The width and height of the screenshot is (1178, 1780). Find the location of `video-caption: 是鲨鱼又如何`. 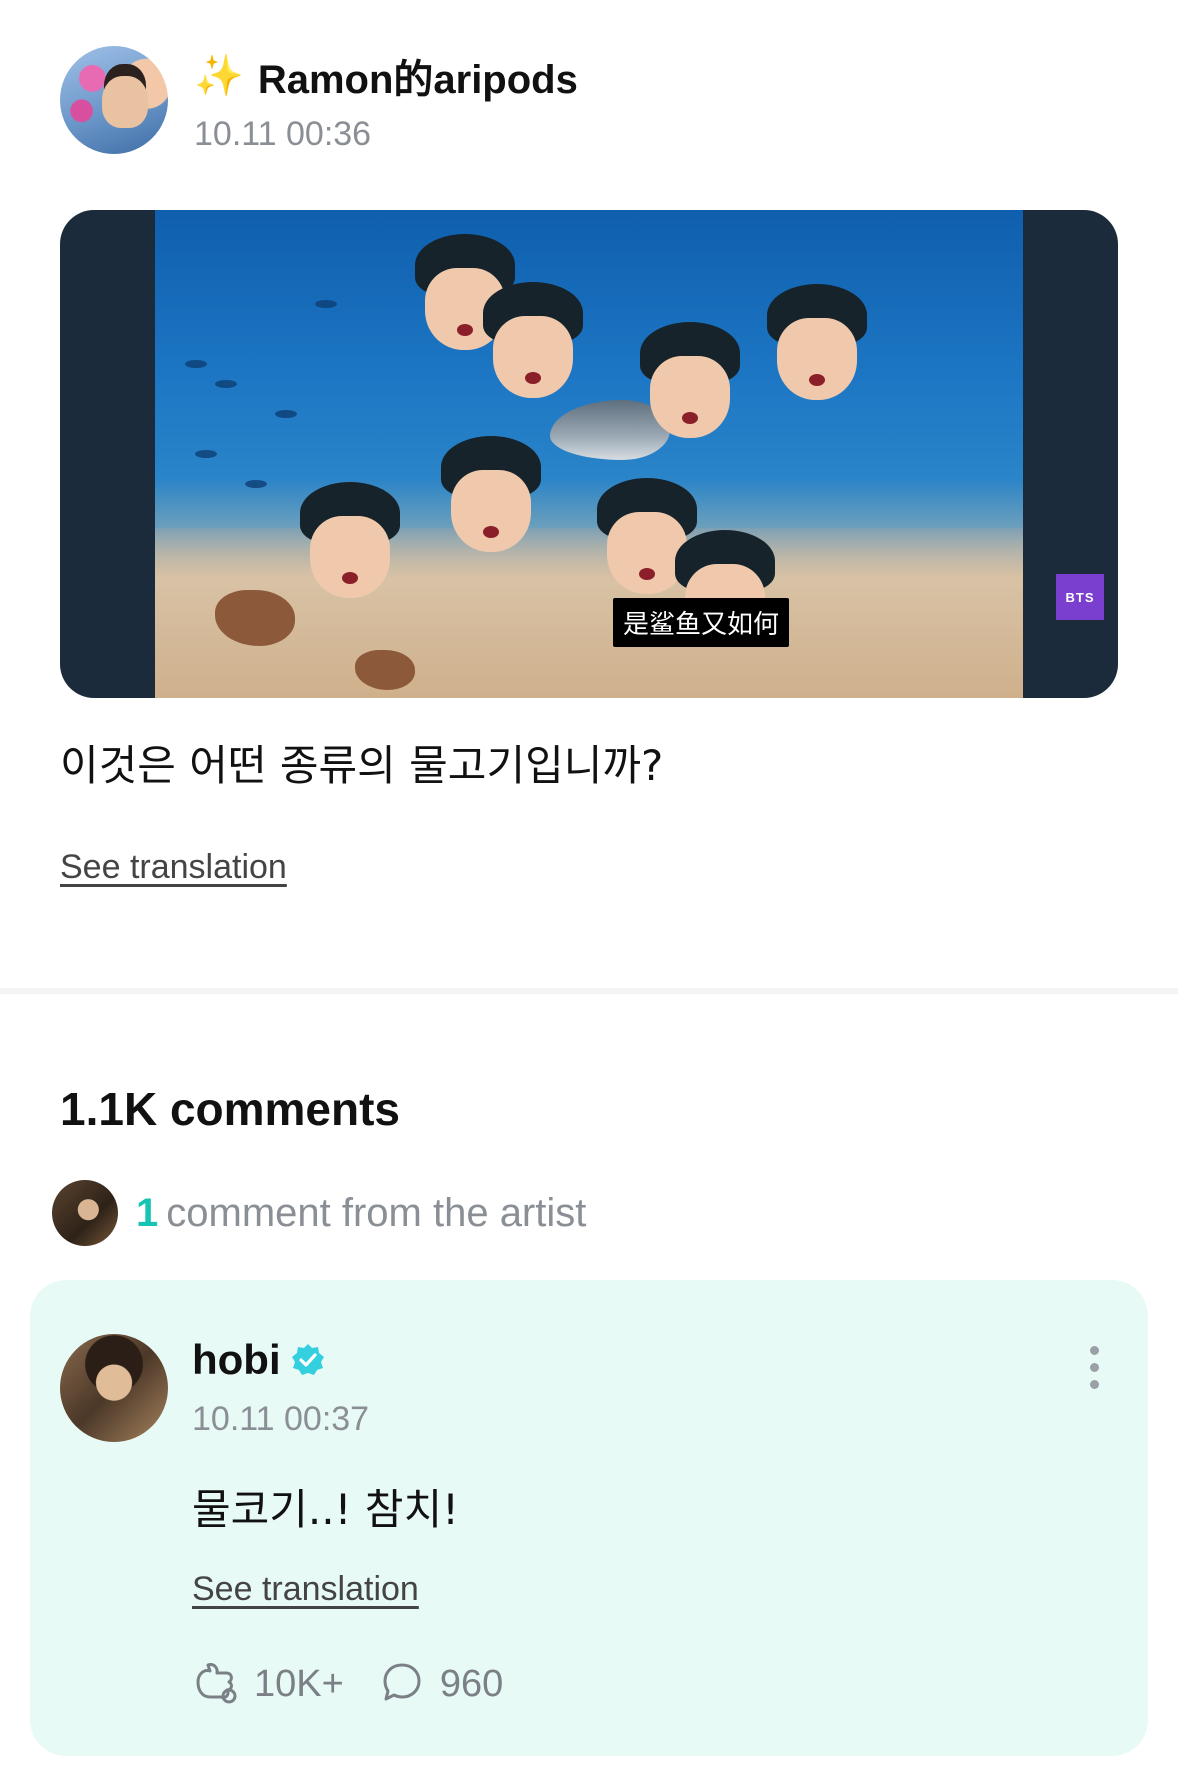

video-caption: 是鲨鱼又如何 is located at coordinates (701, 622).